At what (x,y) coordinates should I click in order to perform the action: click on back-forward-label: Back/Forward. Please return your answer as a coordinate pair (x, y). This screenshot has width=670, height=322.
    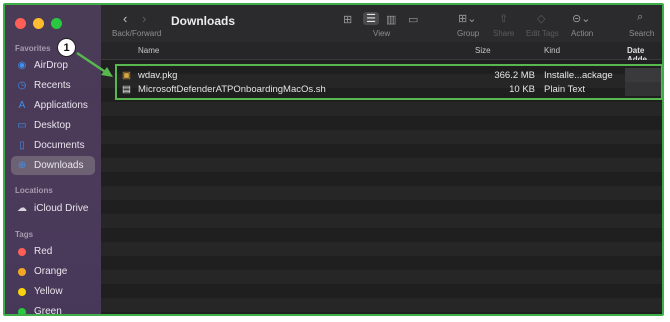
    Looking at the image, I should click on (137, 33).